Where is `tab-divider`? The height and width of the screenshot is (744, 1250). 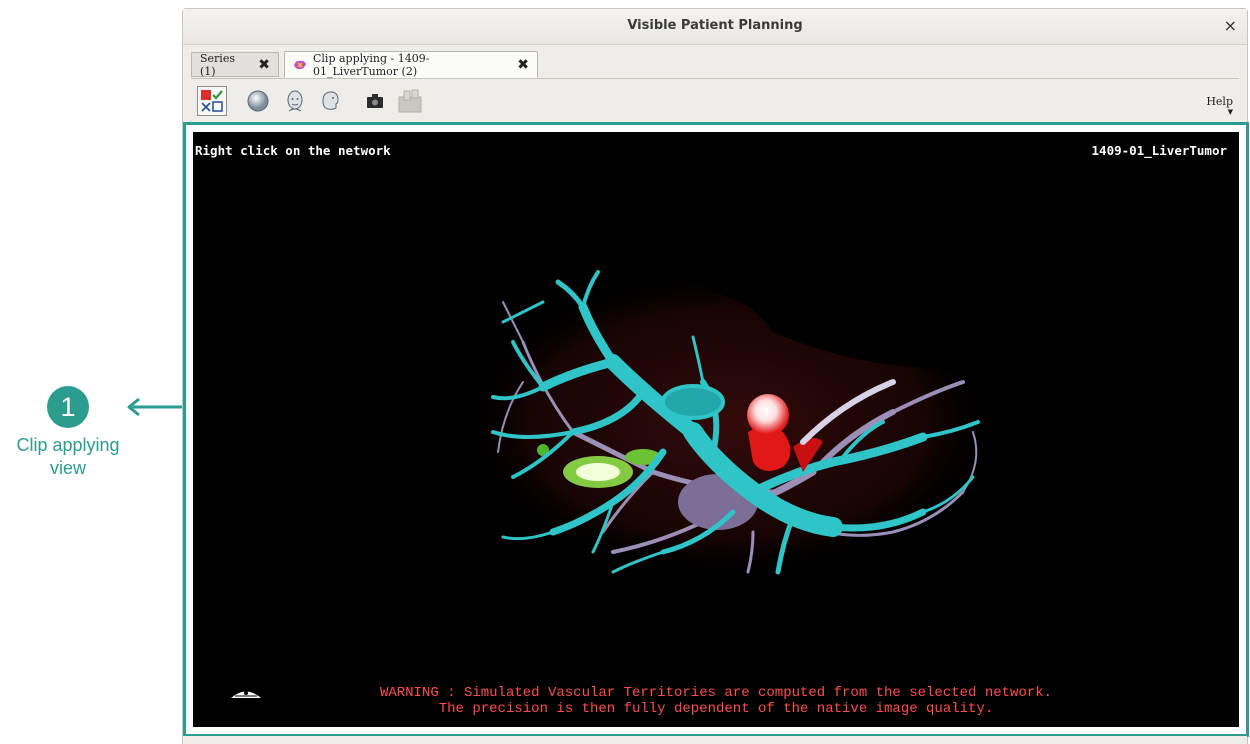
tab-divider is located at coordinates (715, 78).